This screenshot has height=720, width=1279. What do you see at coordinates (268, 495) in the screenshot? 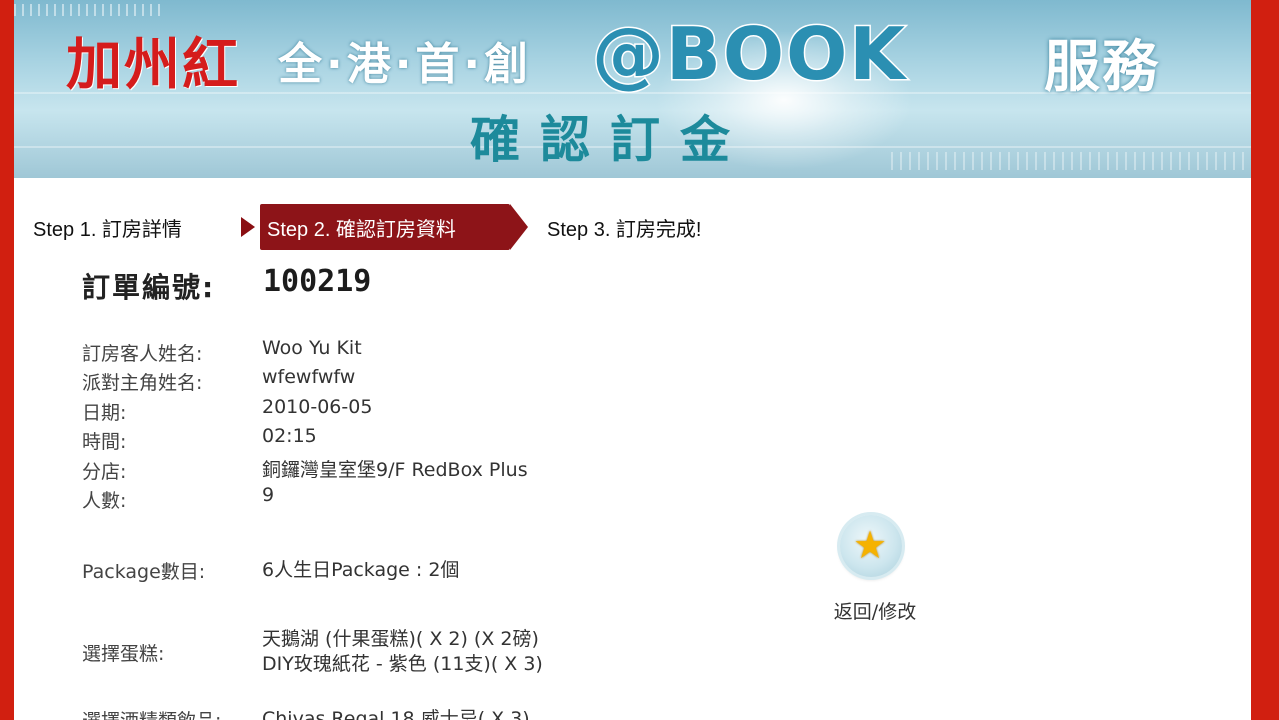
I see `people-count-value: 9` at bounding box center [268, 495].